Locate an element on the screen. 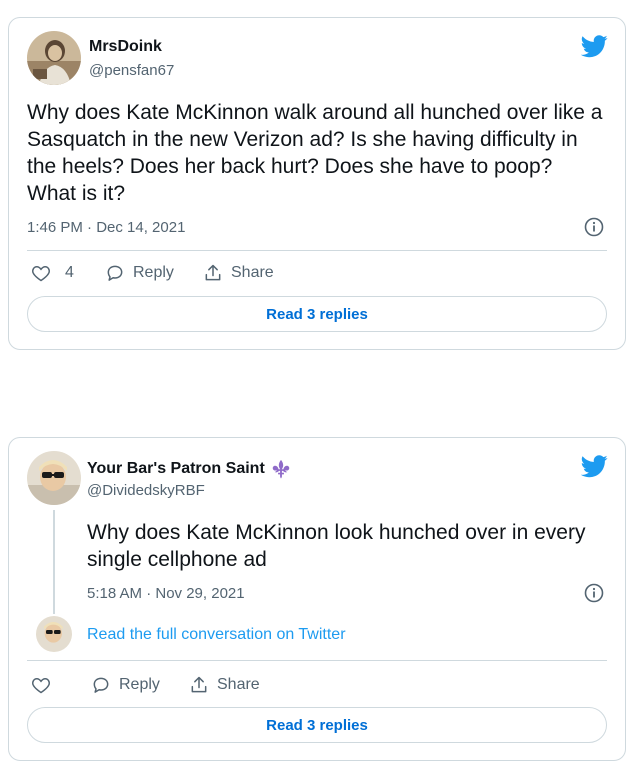  like-button is located at coordinates (45, 685).